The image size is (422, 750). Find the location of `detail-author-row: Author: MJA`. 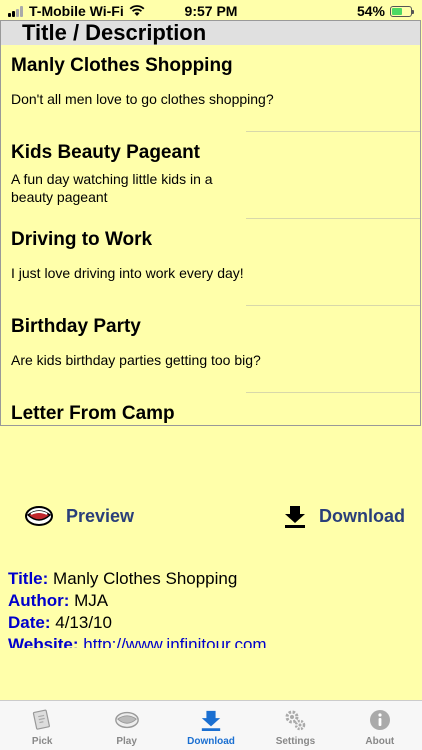

detail-author-row: Author: MJA is located at coordinates (213, 601).